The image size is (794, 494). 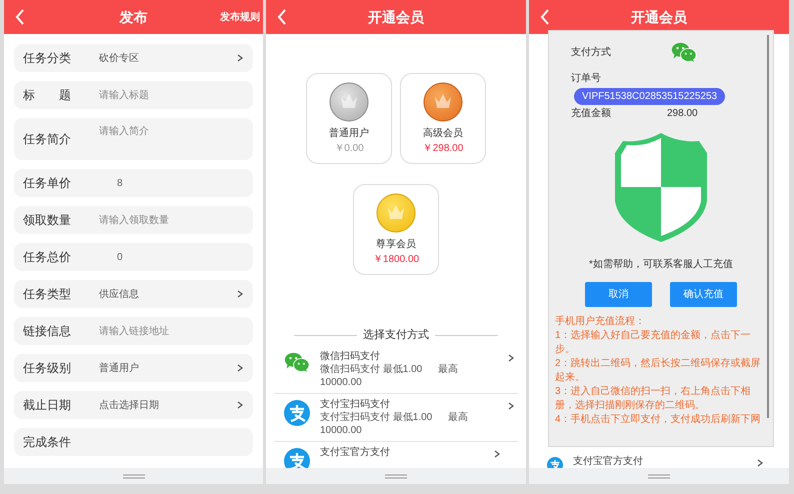 I want to click on form-row: 任务分类 砍价专区, so click(x=133, y=58).